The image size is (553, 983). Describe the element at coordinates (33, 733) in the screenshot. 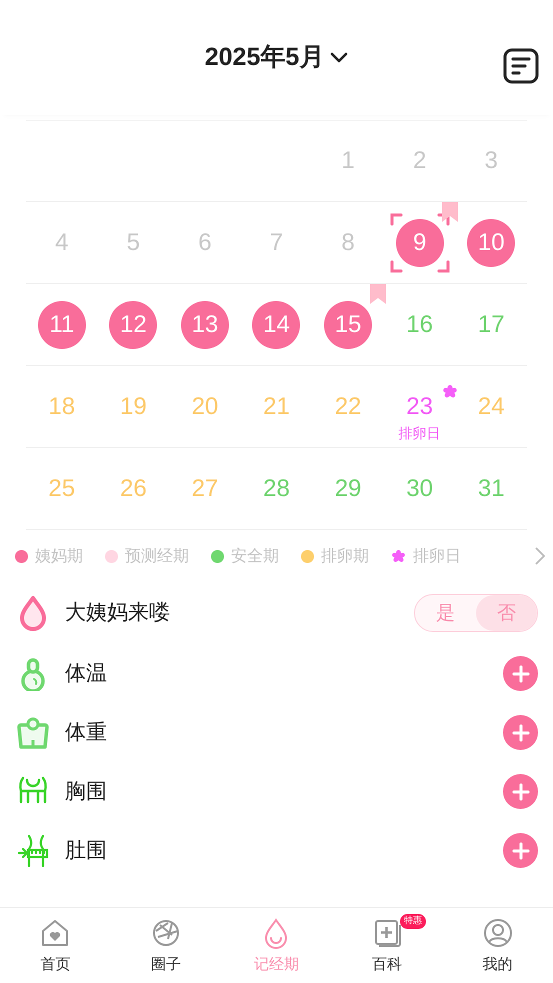

I see `scale-icon` at that location.